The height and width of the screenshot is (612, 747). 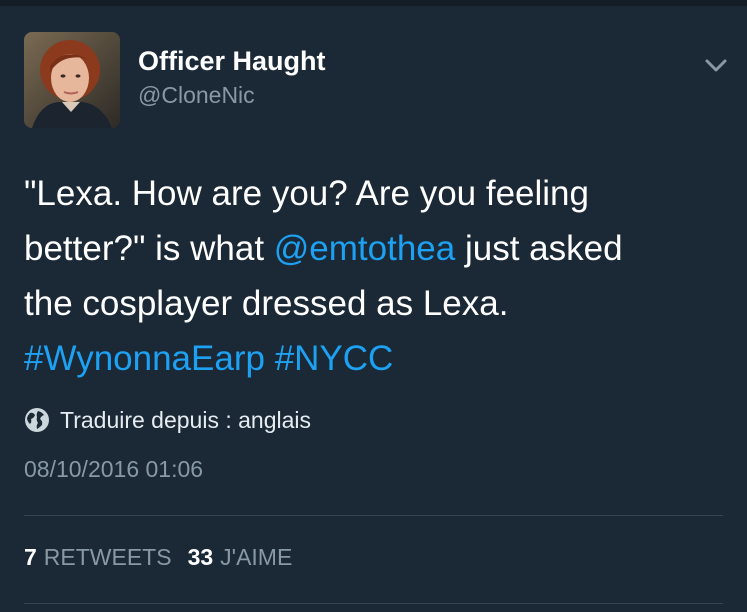 What do you see at coordinates (306, 193) in the screenshot?
I see `tweet-line-1: "Lexa. How are you? Are you feeling` at bounding box center [306, 193].